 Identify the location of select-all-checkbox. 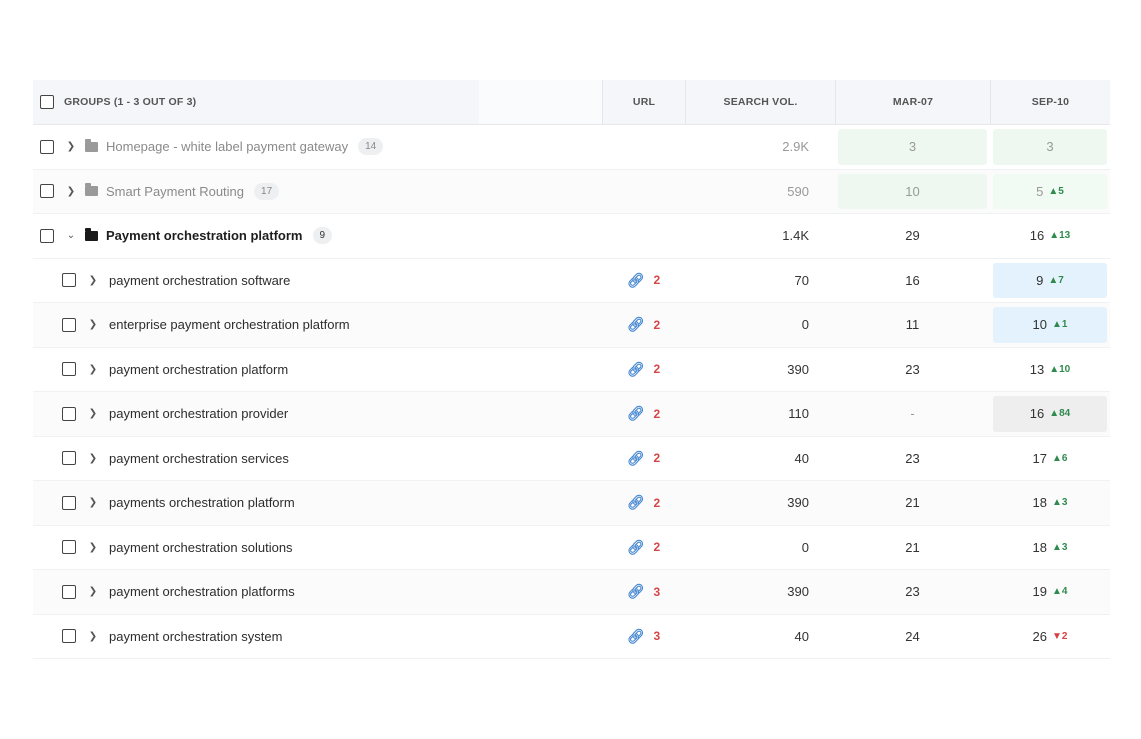
(47, 102).